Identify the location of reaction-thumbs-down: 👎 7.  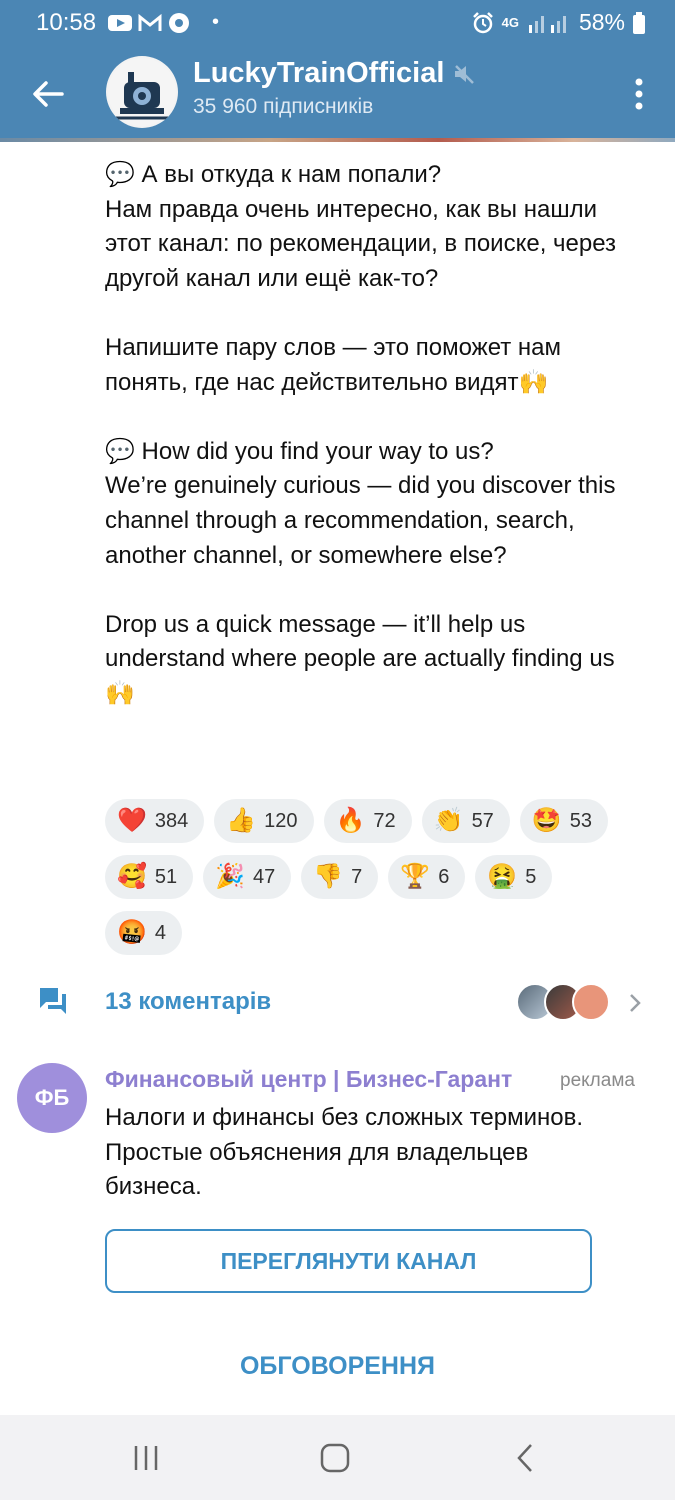
(340, 877).